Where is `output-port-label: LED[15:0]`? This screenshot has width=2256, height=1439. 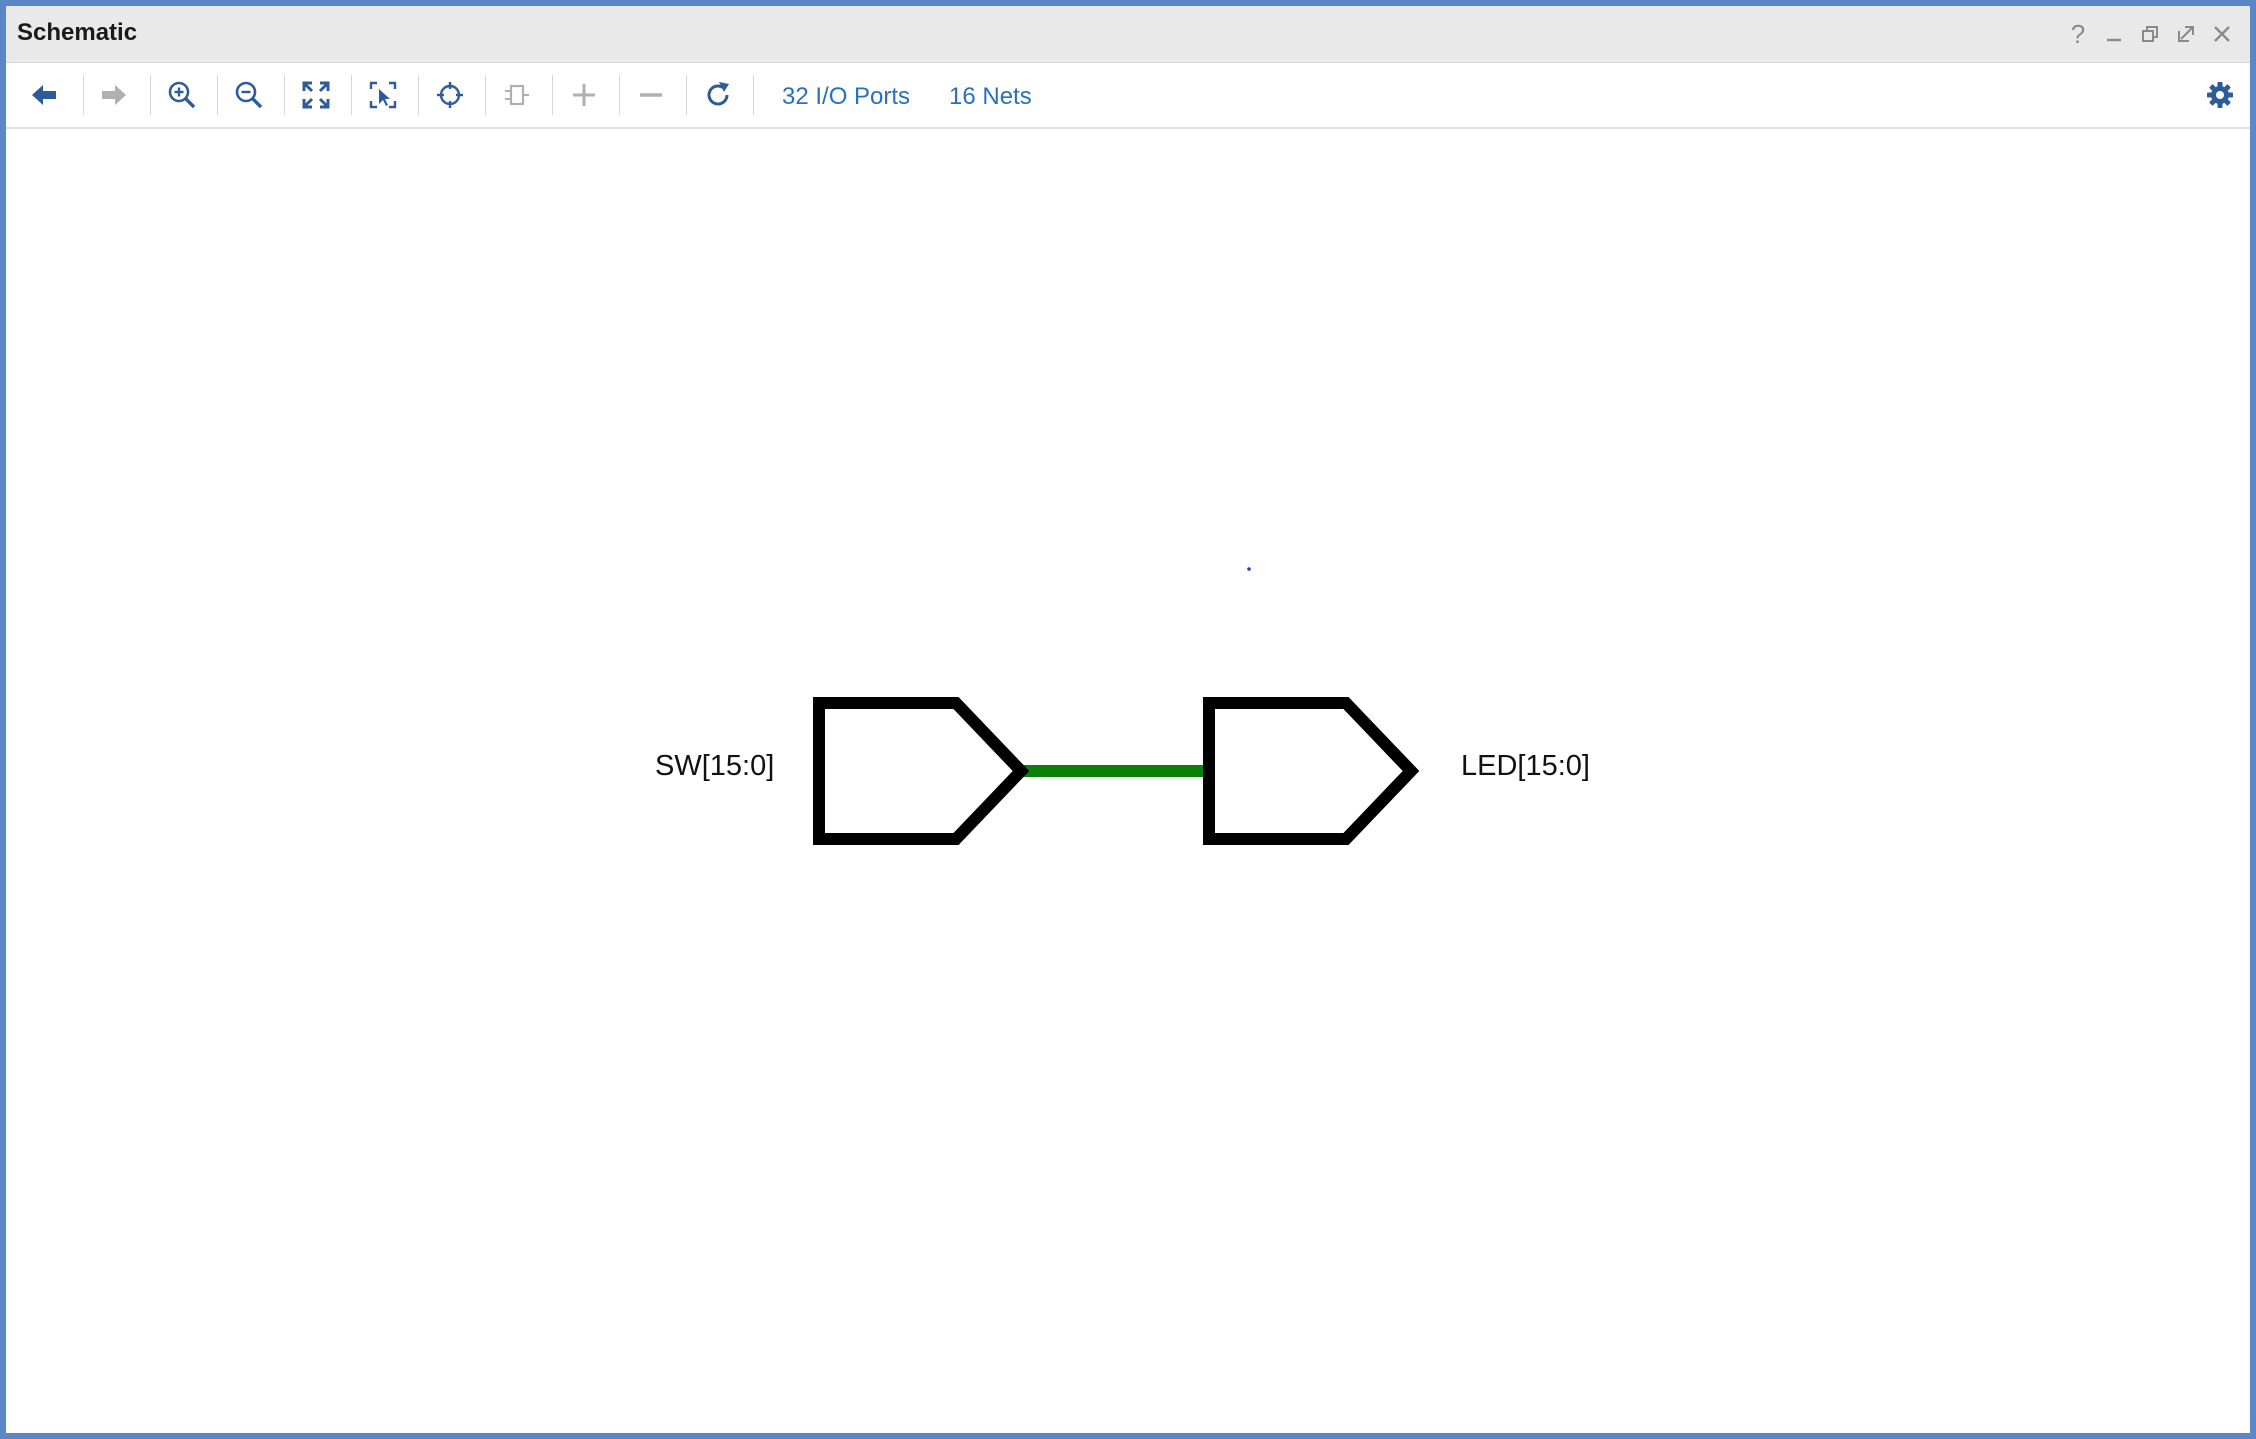
output-port-label: LED[15:0] is located at coordinates (1525, 766).